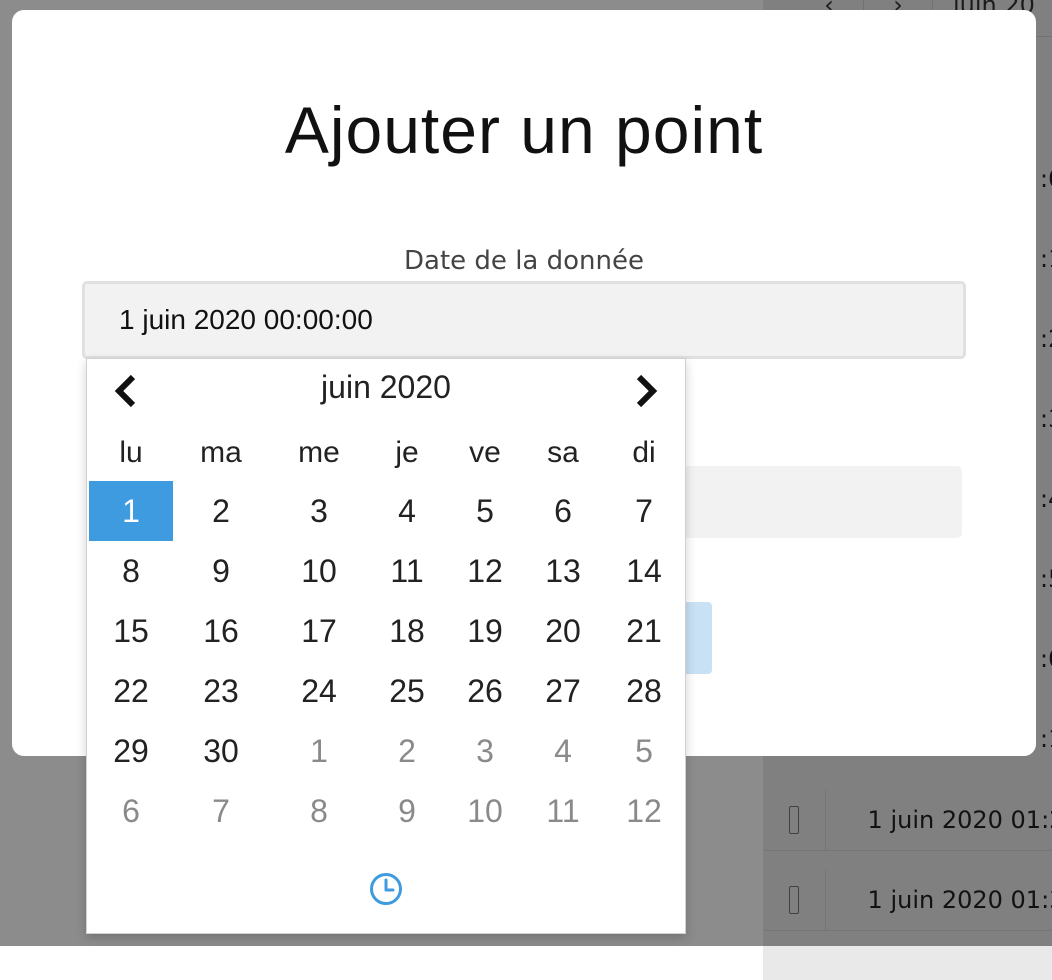  What do you see at coordinates (127, 391) in the screenshot?
I see `chevron-left-icon` at bounding box center [127, 391].